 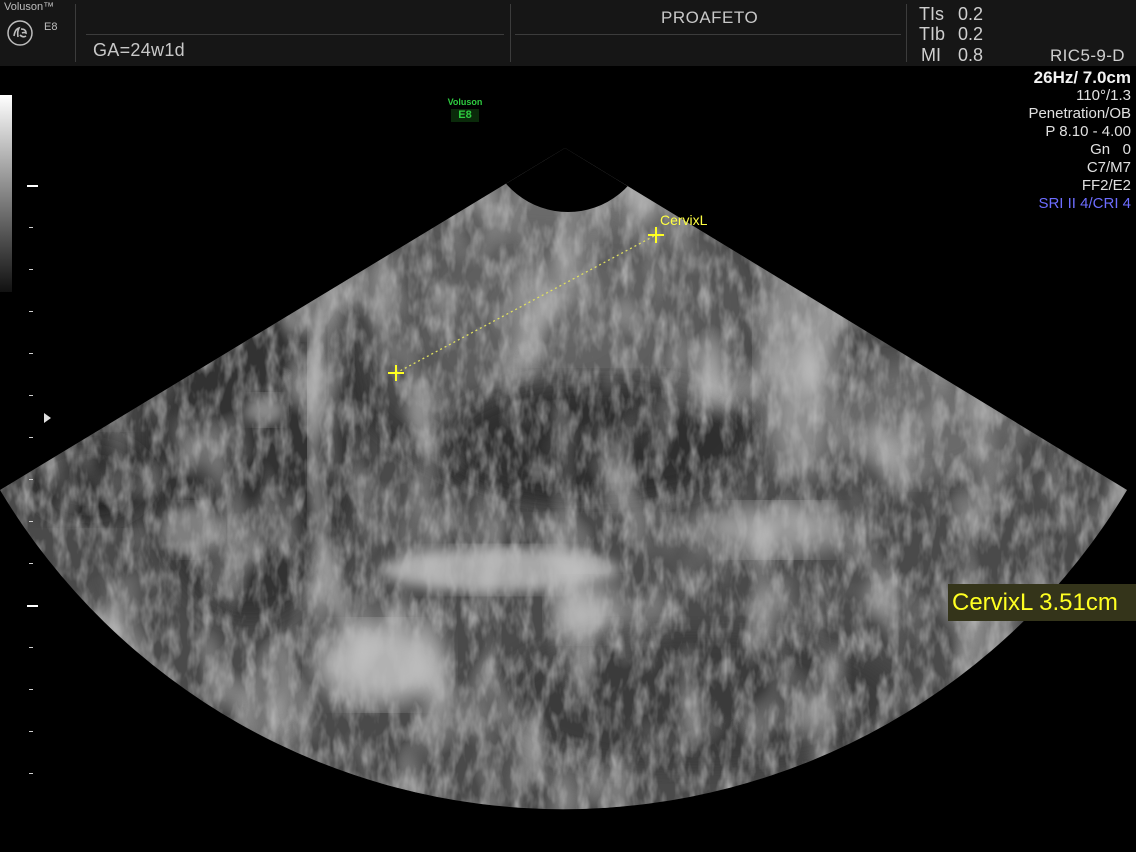 What do you see at coordinates (1087, 55) in the screenshot?
I see `probe-name: RIC5-9-D` at bounding box center [1087, 55].